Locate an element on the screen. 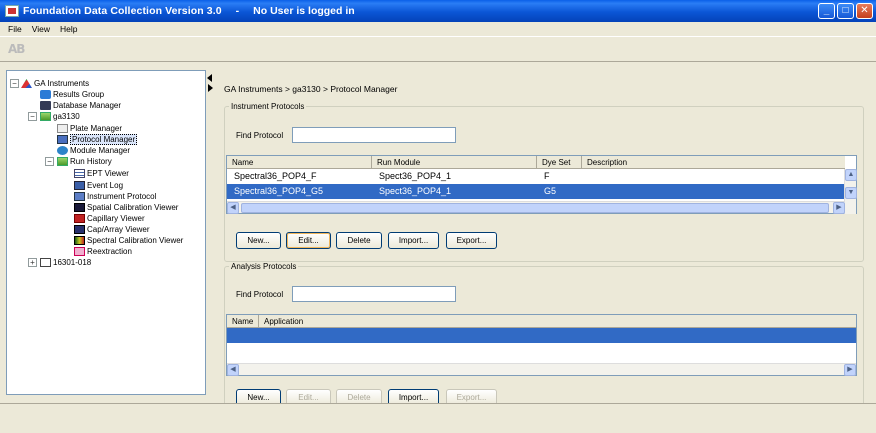 The height and width of the screenshot is (433, 876). menu-help: Help is located at coordinates (68, 29).